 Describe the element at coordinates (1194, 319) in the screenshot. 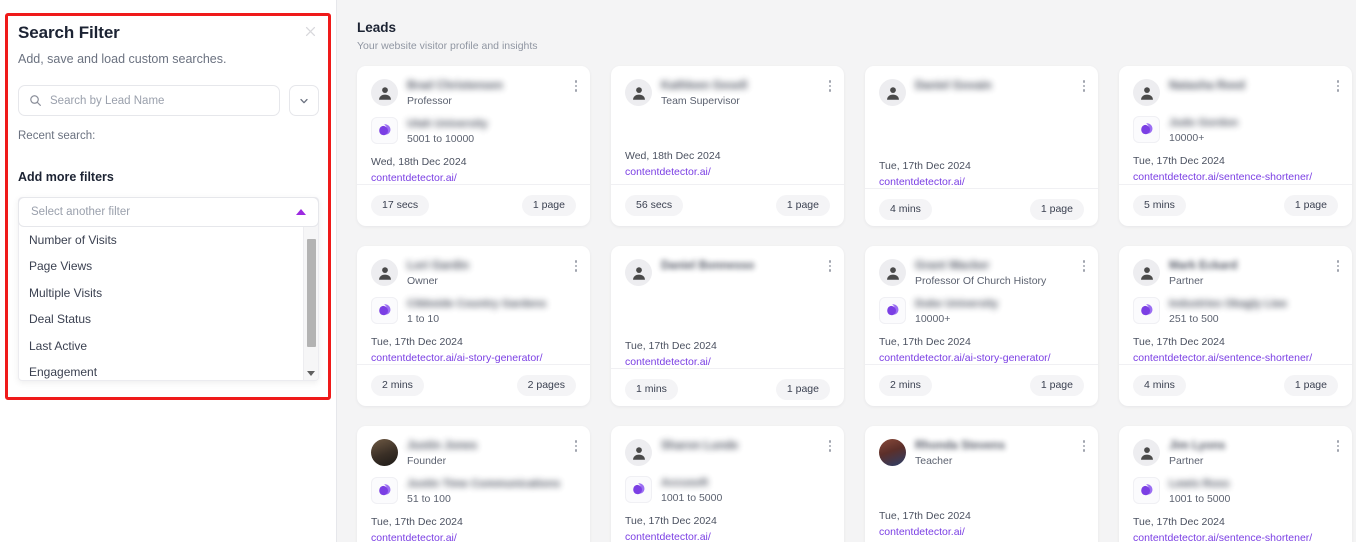

I see `company-size: 251 to 500` at that location.